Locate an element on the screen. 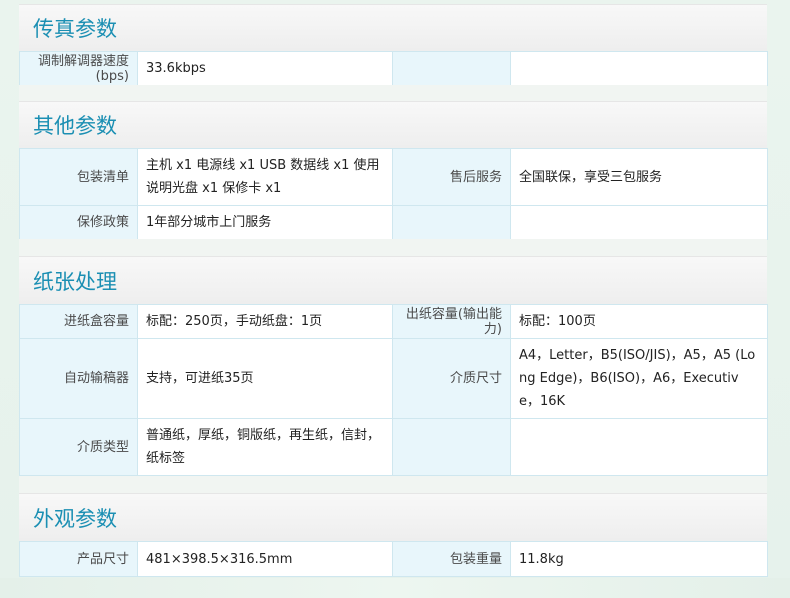 The width and height of the screenshot is (790, 598). section-title-fax-text: 传真参数 is located at coordinates (75, 29).